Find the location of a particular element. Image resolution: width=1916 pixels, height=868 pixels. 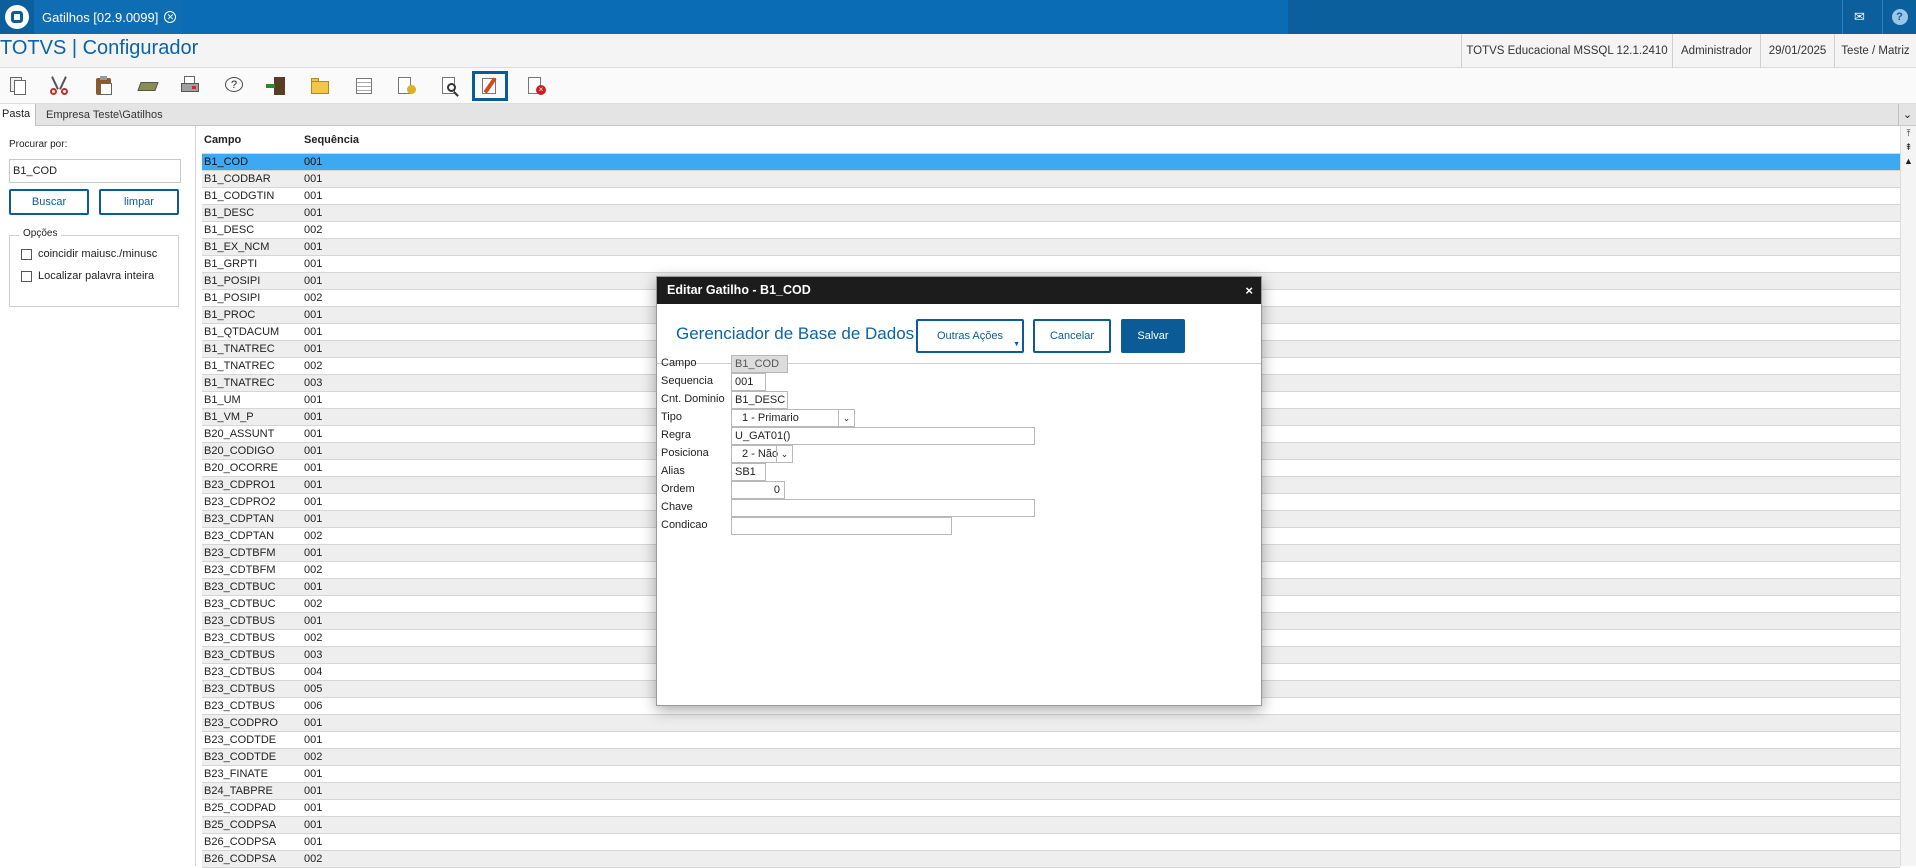

posiciona-select: 2 - Não ⌄ is located at coordinates (762, 454).